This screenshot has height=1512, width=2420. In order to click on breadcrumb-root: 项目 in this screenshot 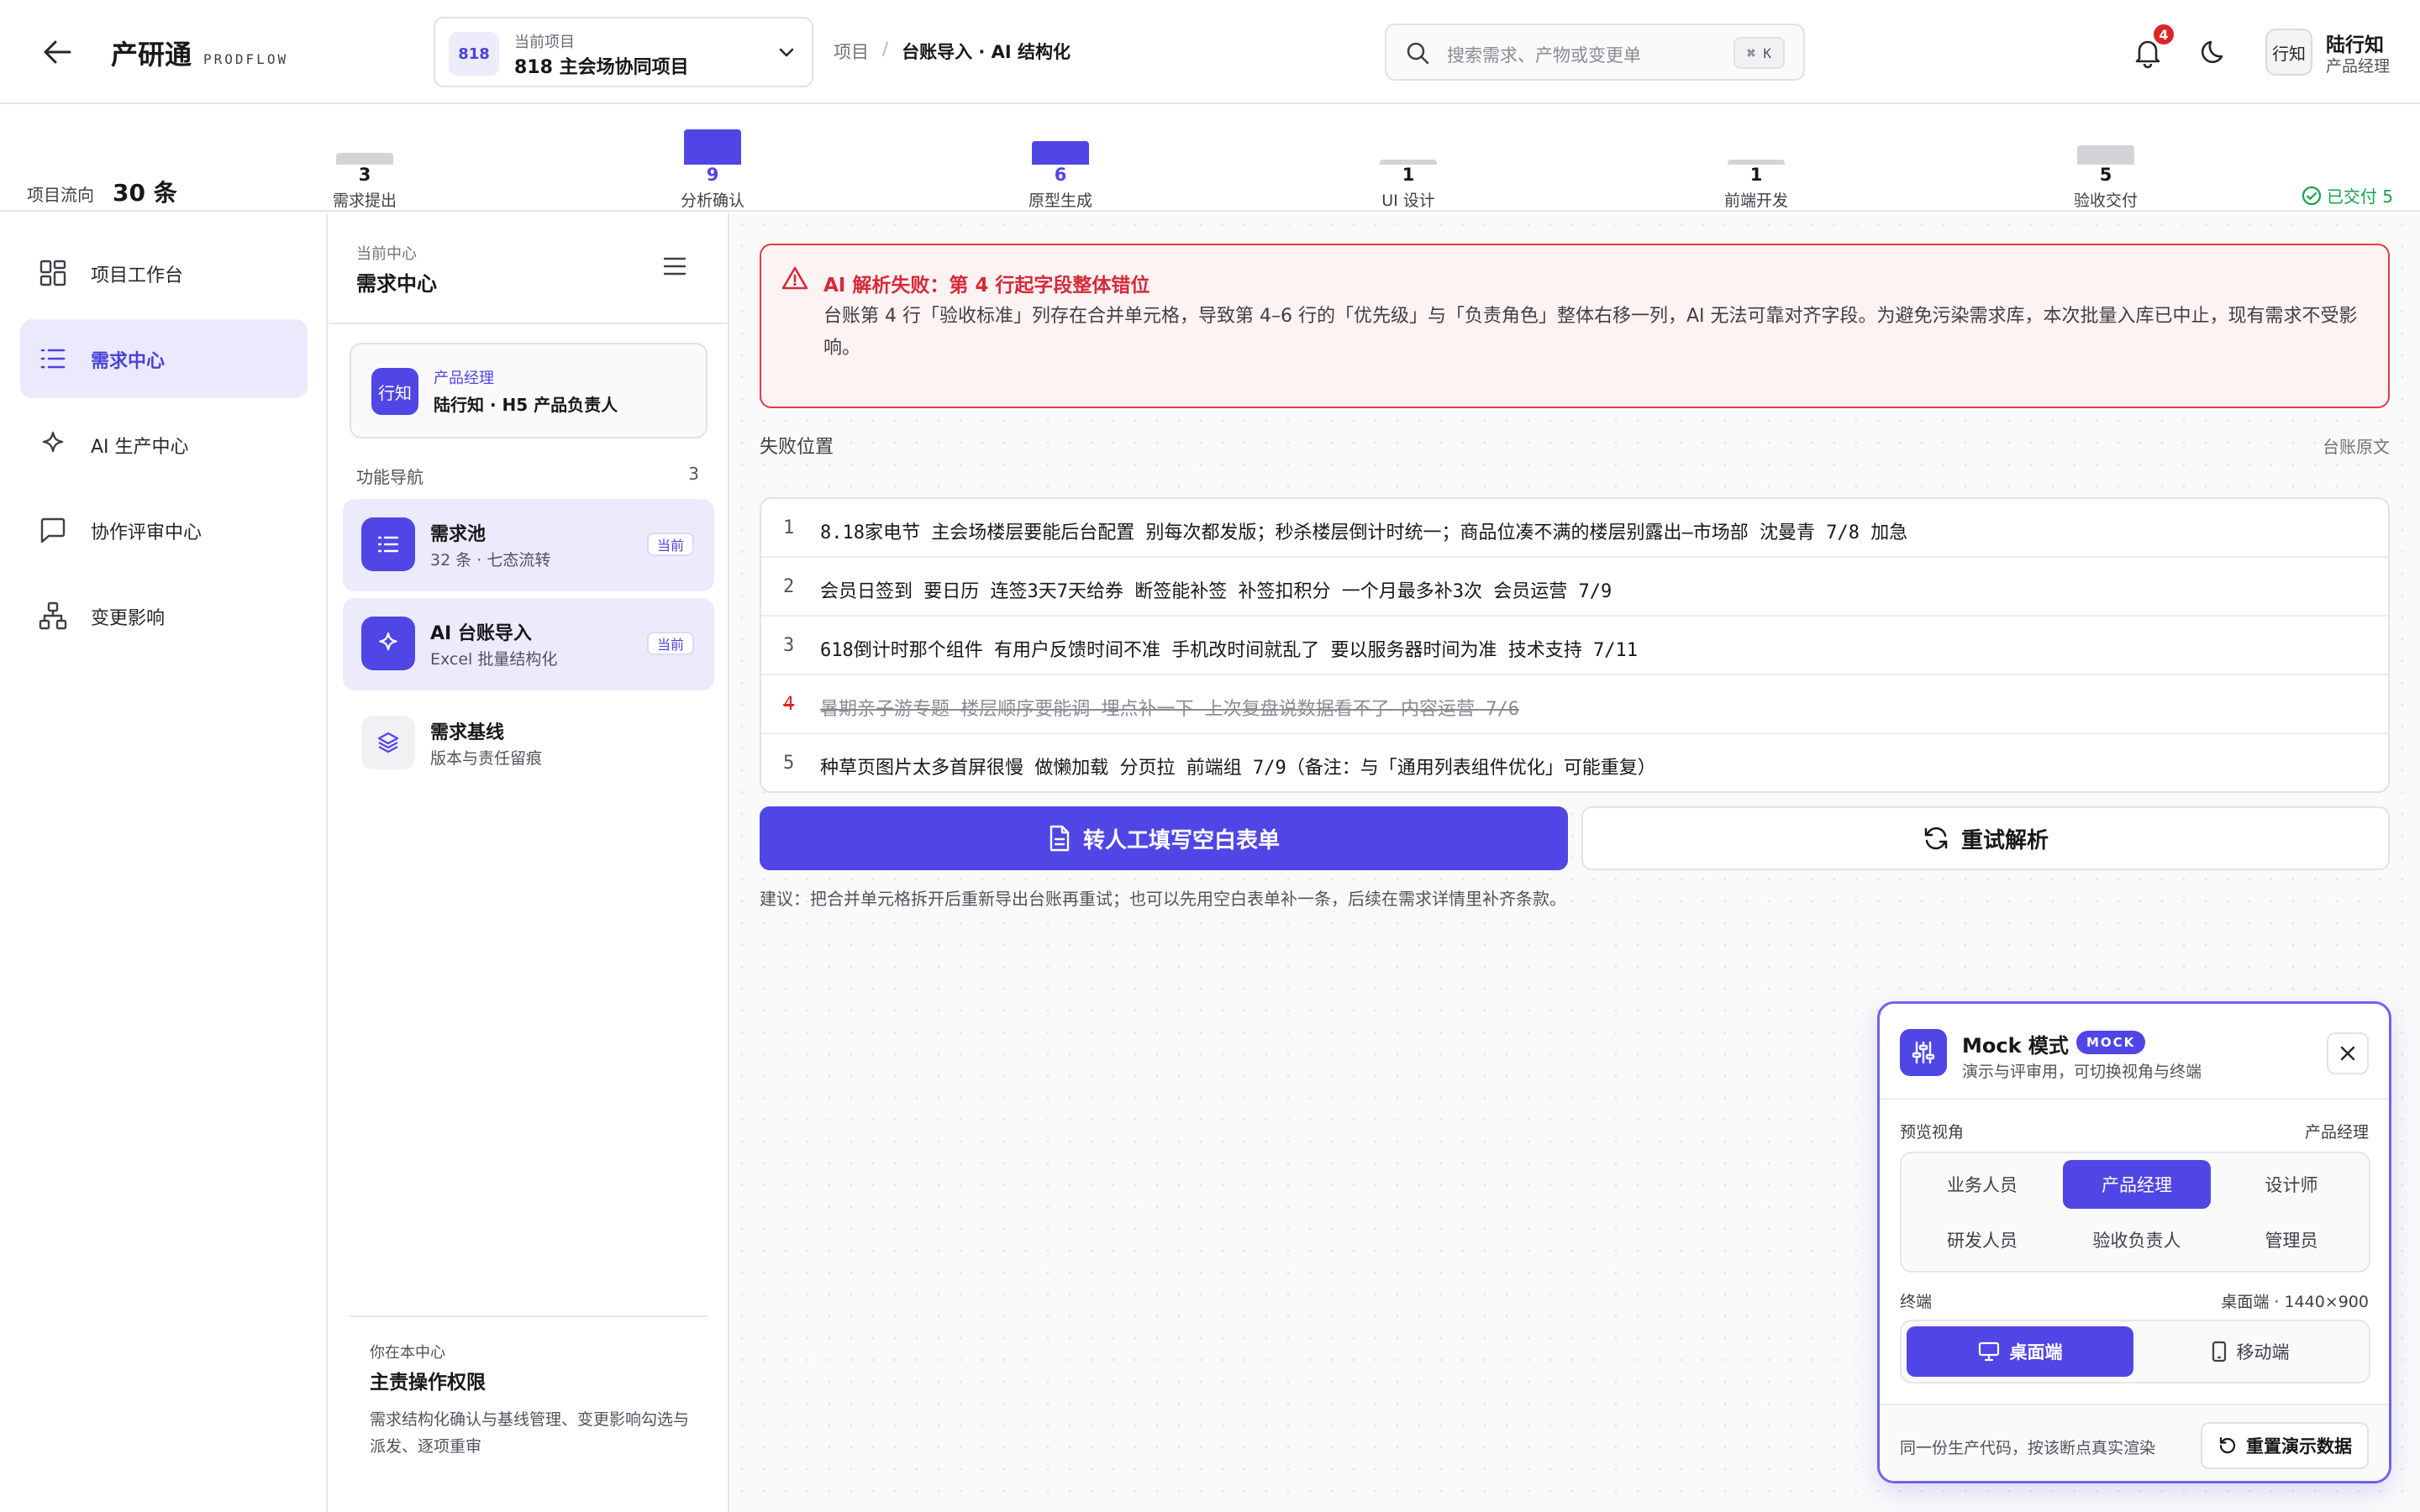, I will do `click(852, 51)`.